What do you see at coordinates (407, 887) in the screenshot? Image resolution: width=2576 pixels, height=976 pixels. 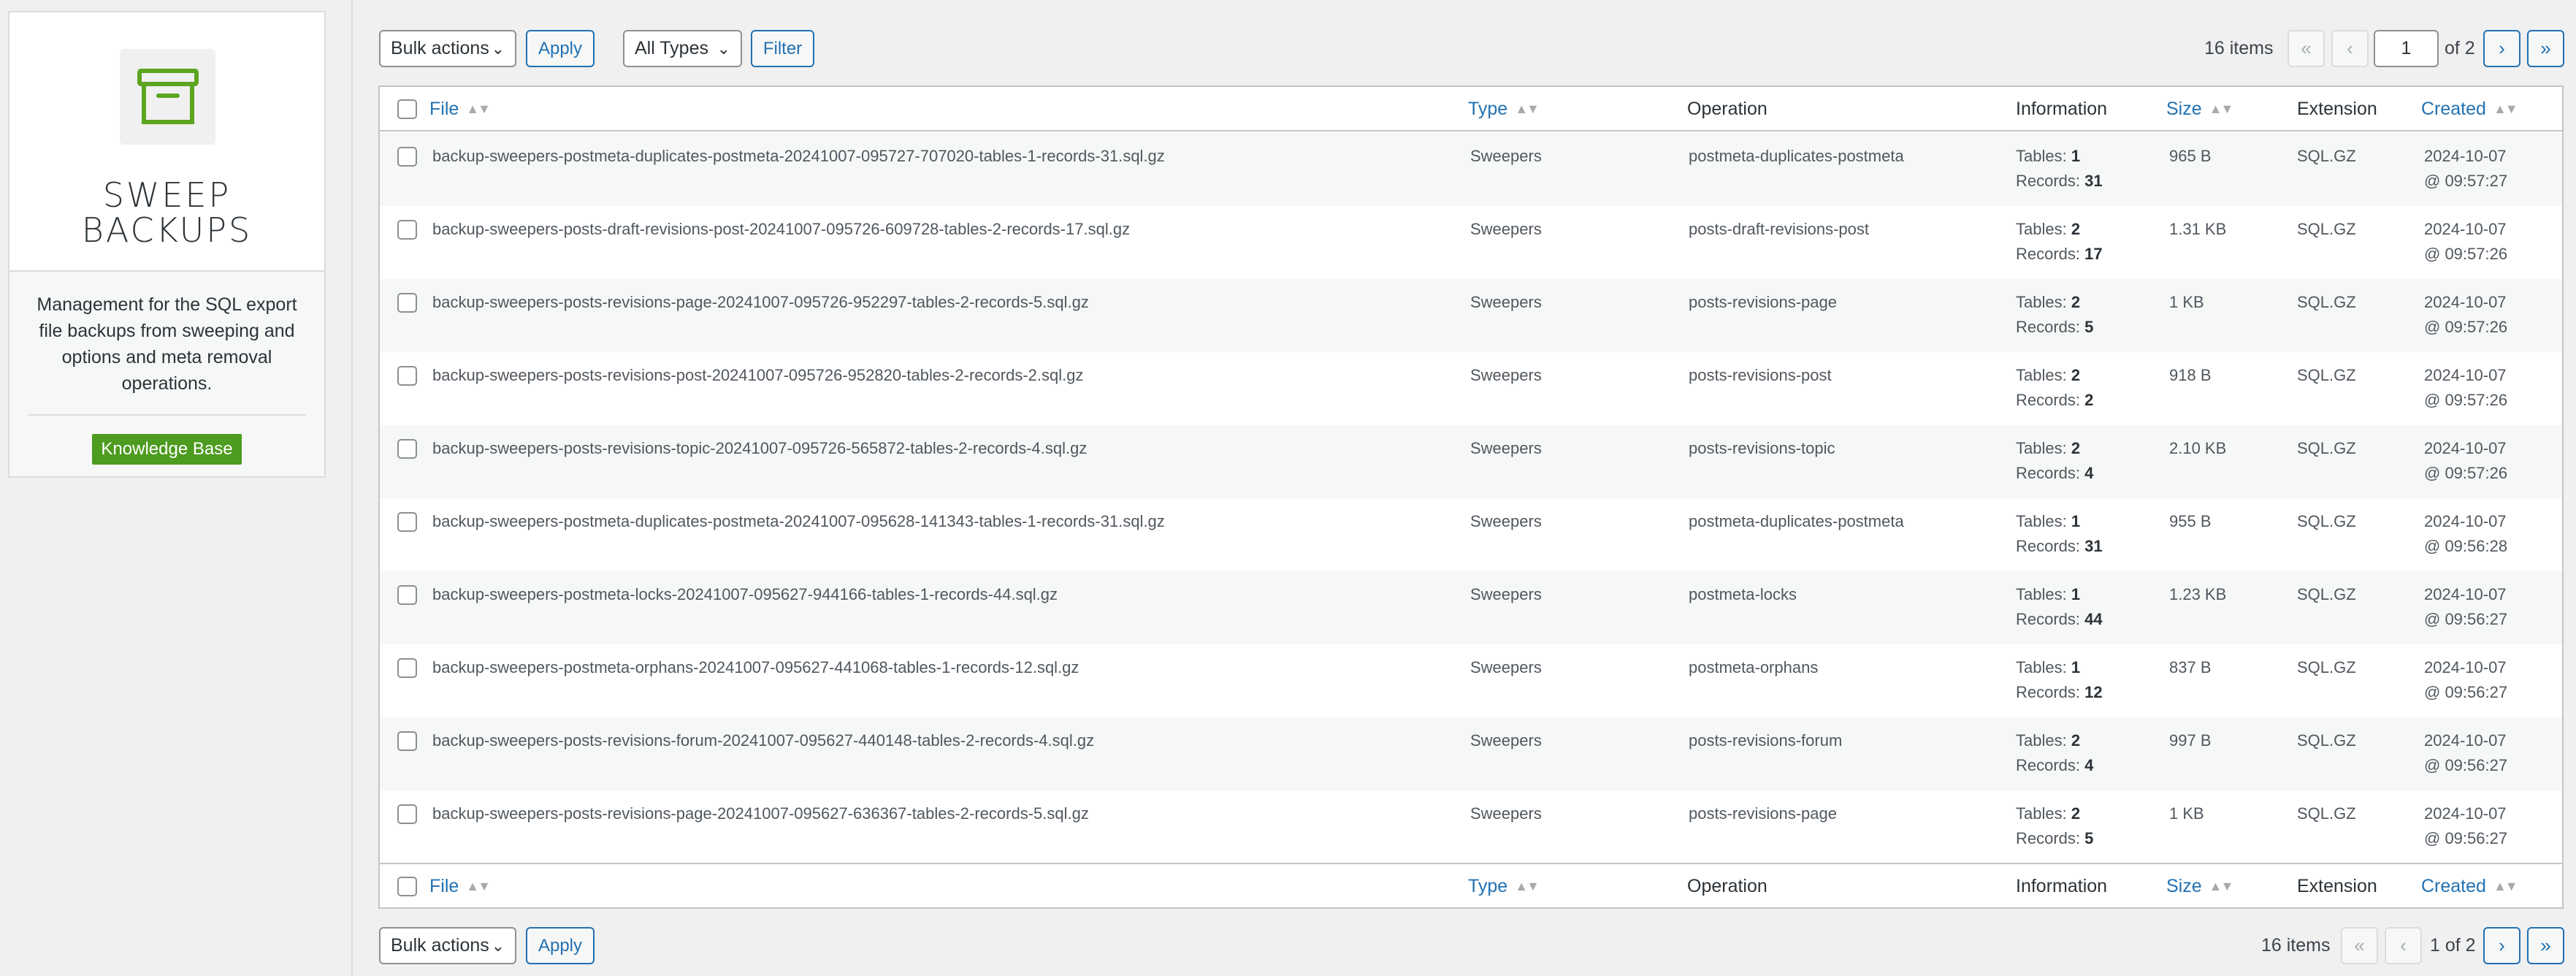 I see `select-all-checkbox-footer` at bounding box center [407, 887].